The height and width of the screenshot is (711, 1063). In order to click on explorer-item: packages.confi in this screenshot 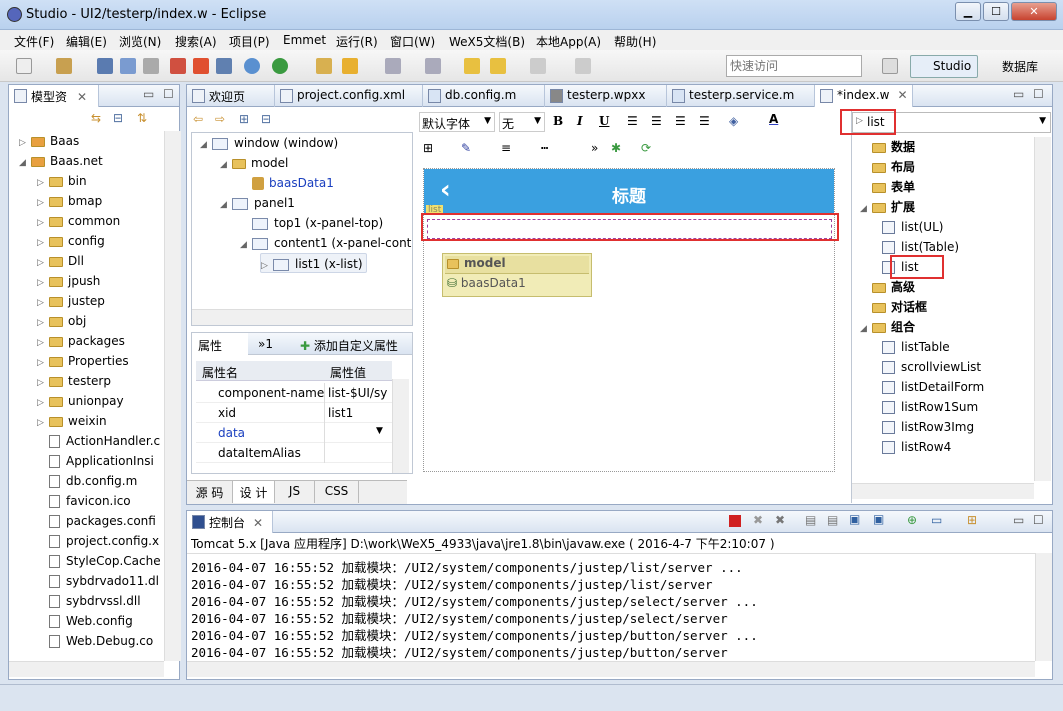, I will do `click(96, 521)`.